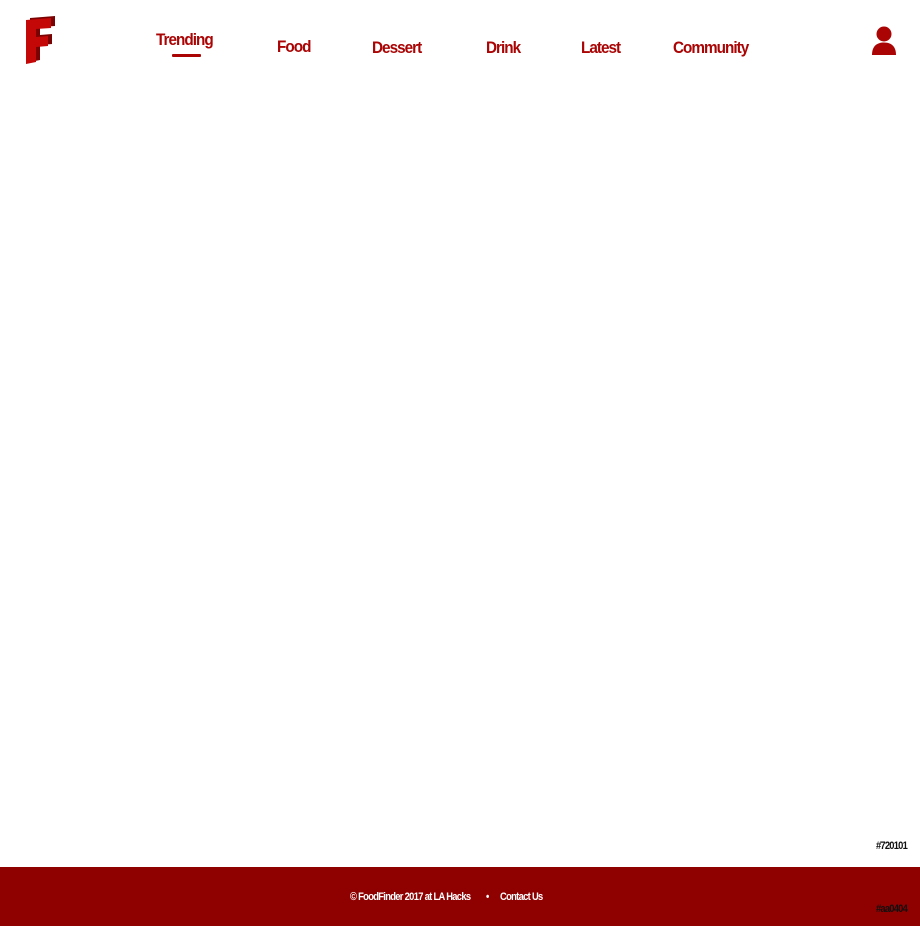 This screenshot has width=920, height=926. I want to click on nav-tab-trending: Trending, so click(185, 40).